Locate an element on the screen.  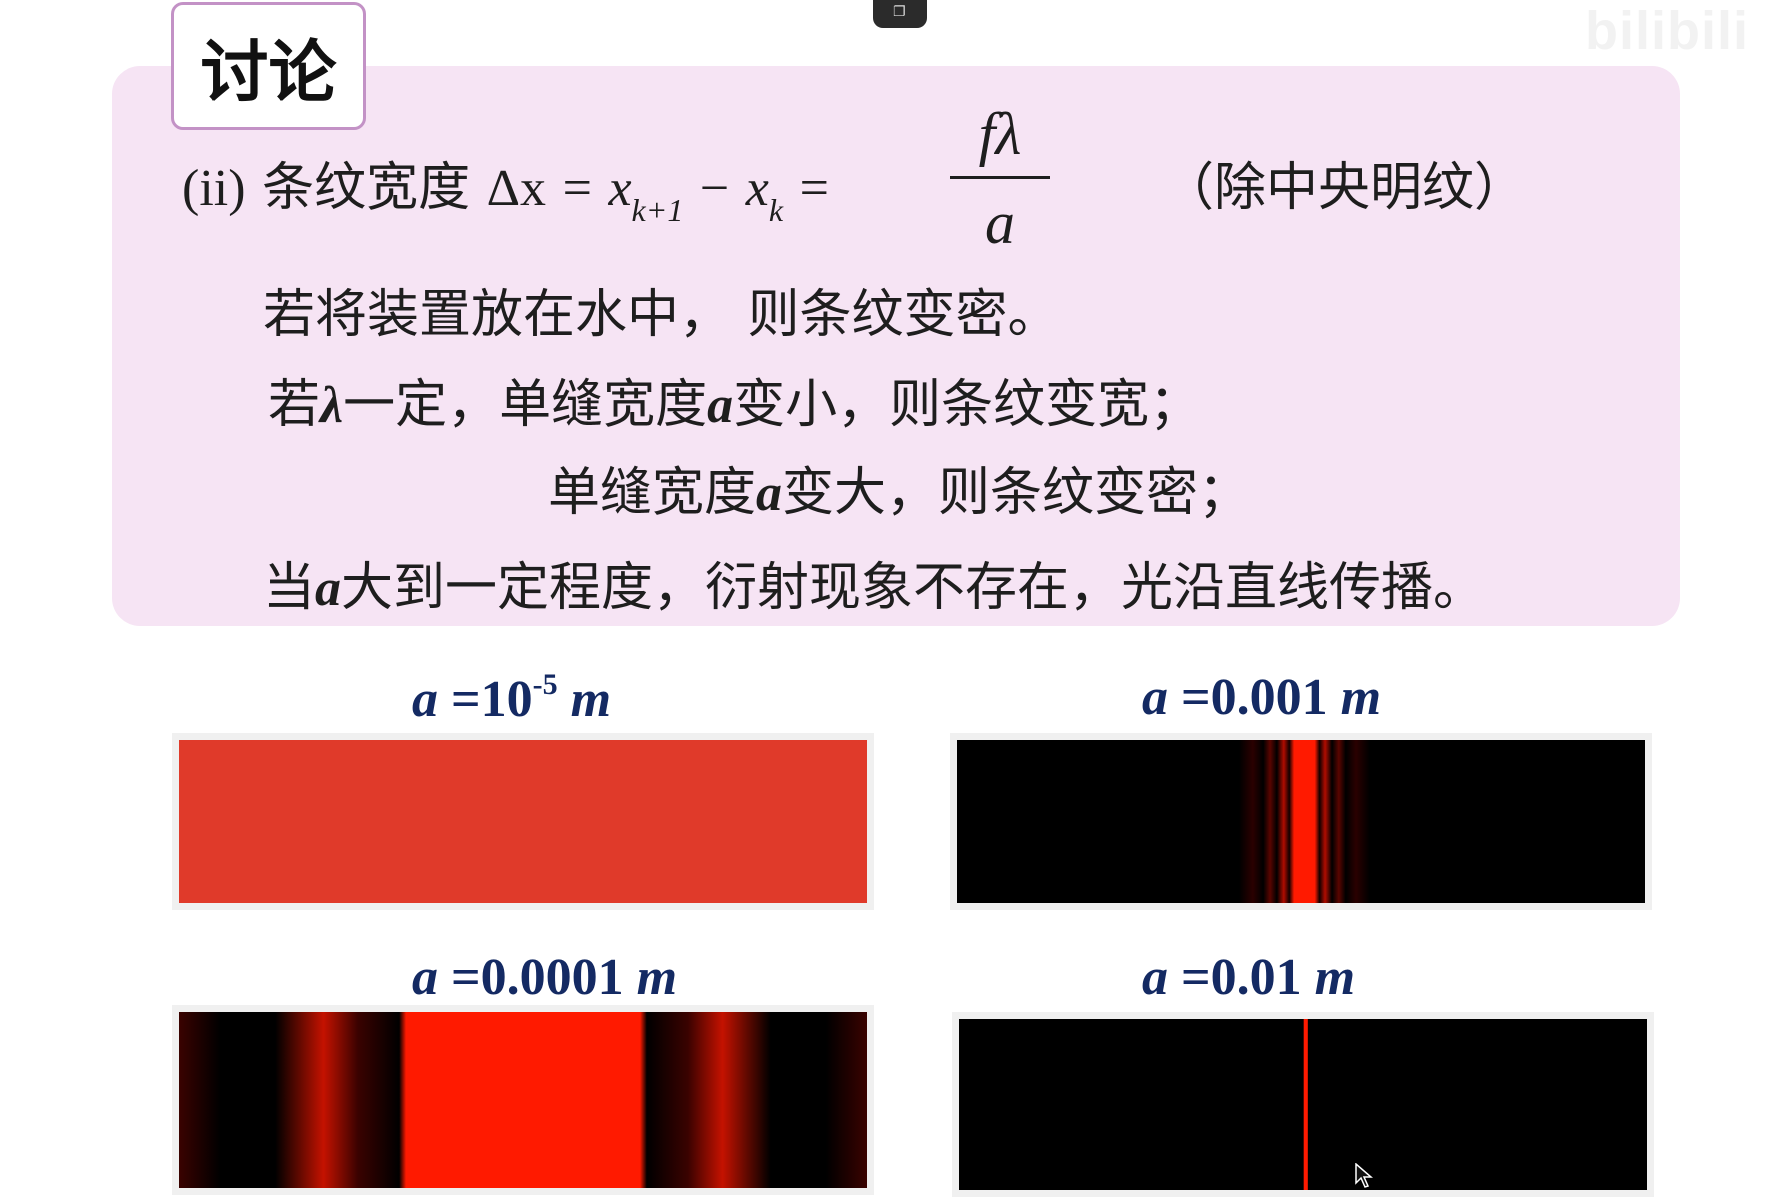
text: 若 is located at coordinates (294, 405).